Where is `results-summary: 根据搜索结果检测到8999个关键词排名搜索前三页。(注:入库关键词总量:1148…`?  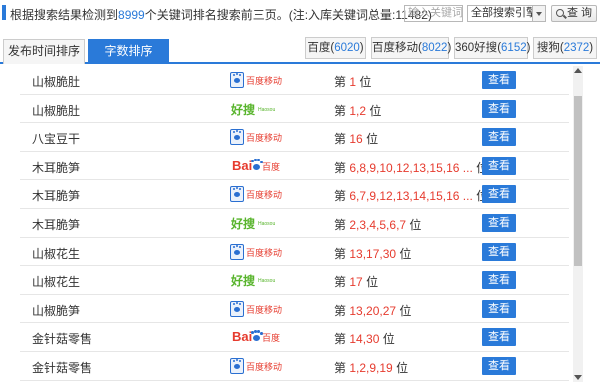 results-summary: 根据搜索结果检测到8999个关键词排名搜索前三页。(注:入库关键词总量:1148… is located at coordinates (221, 14).